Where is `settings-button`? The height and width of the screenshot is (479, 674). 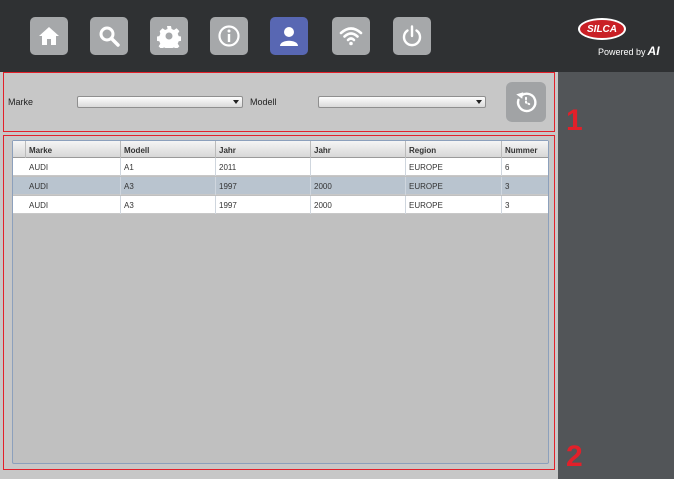
settings-button is located at coordinates (169, 36).